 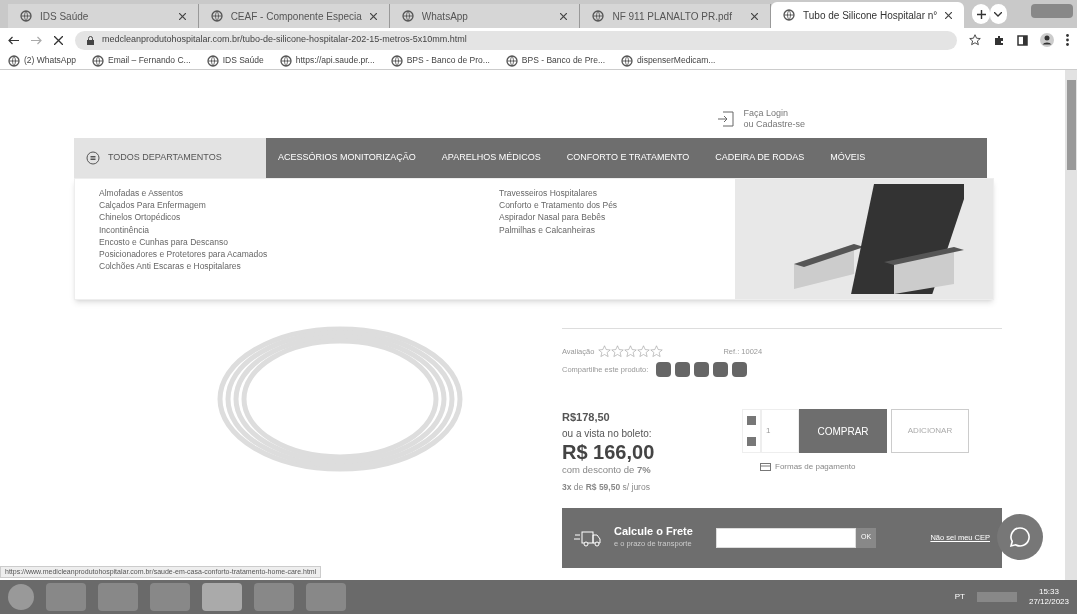 I want to click on payment-methods-link: Formas de pagamento, so click(x=815, y=467).